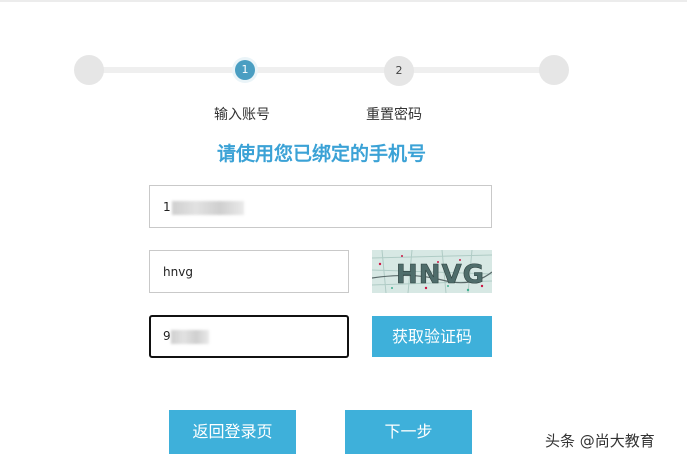 The image size is (687, 463). What do you see at coordinates (249, 271) in the screenshot?
I see `captcha-input: hnvg` at bounding box center [249, 271].